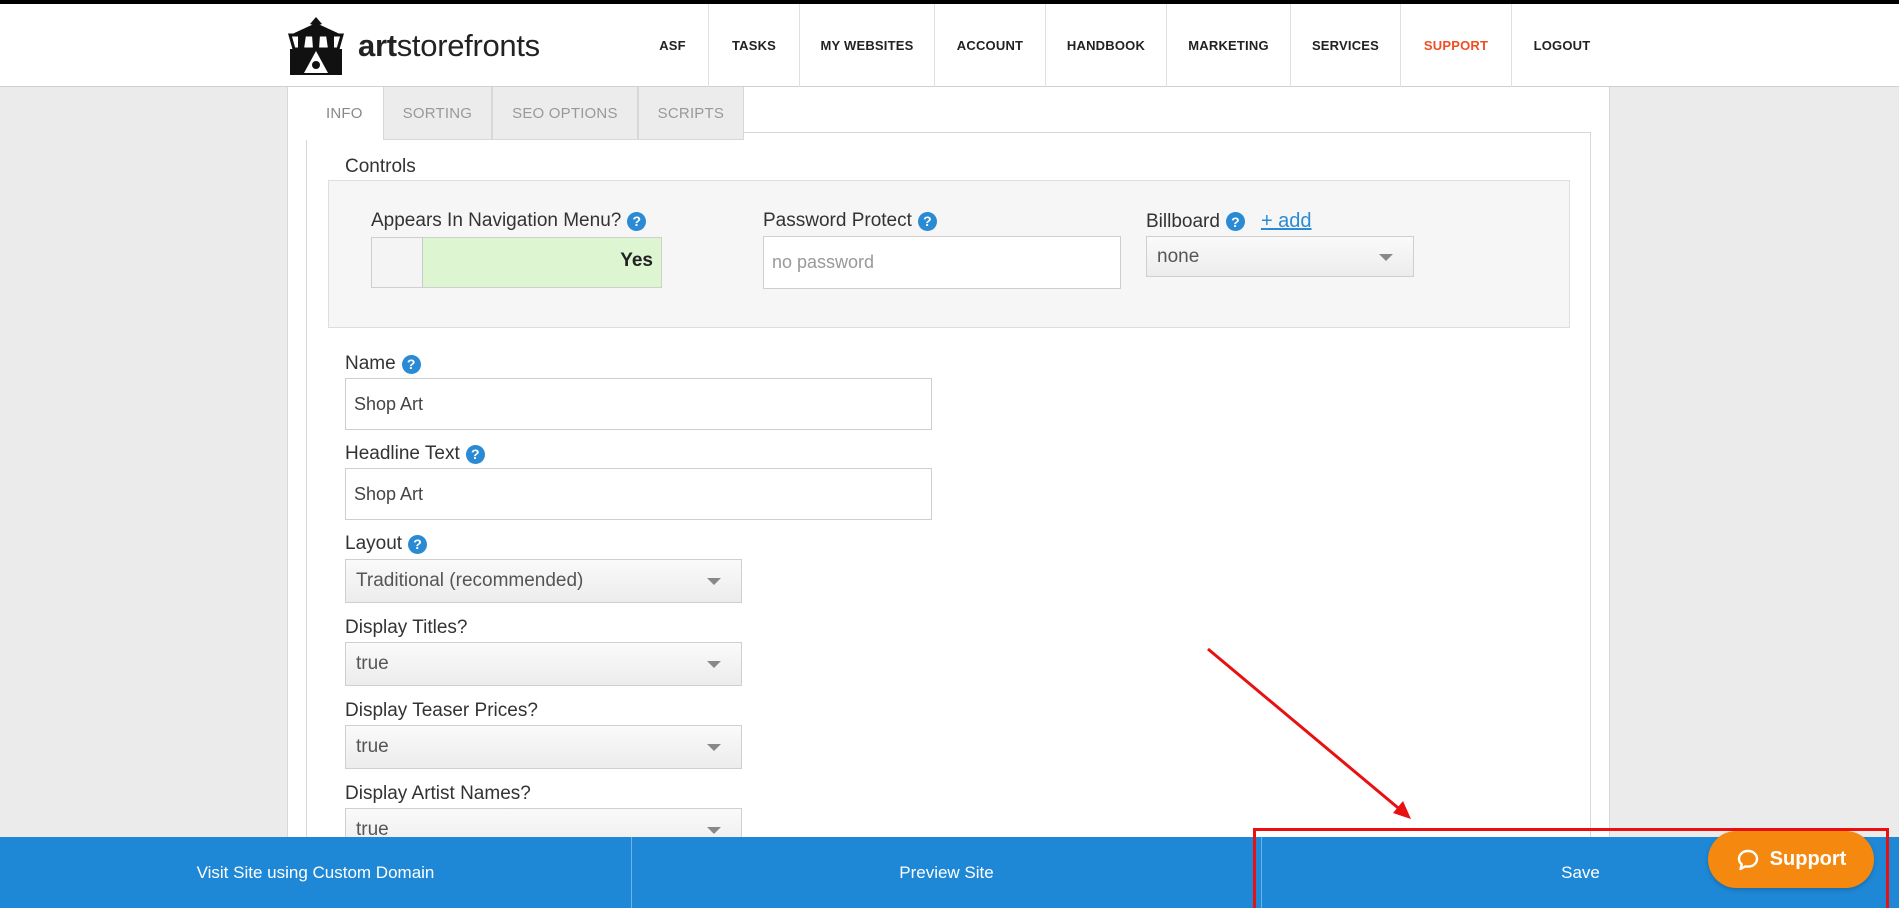 Image resolution: width=1899 pixels, height=908 pixels. What do you see at coordinates (406, 627) in the screenshot?
I see `display-titles-label: Display Titles?` at bounding box center [406, 627].